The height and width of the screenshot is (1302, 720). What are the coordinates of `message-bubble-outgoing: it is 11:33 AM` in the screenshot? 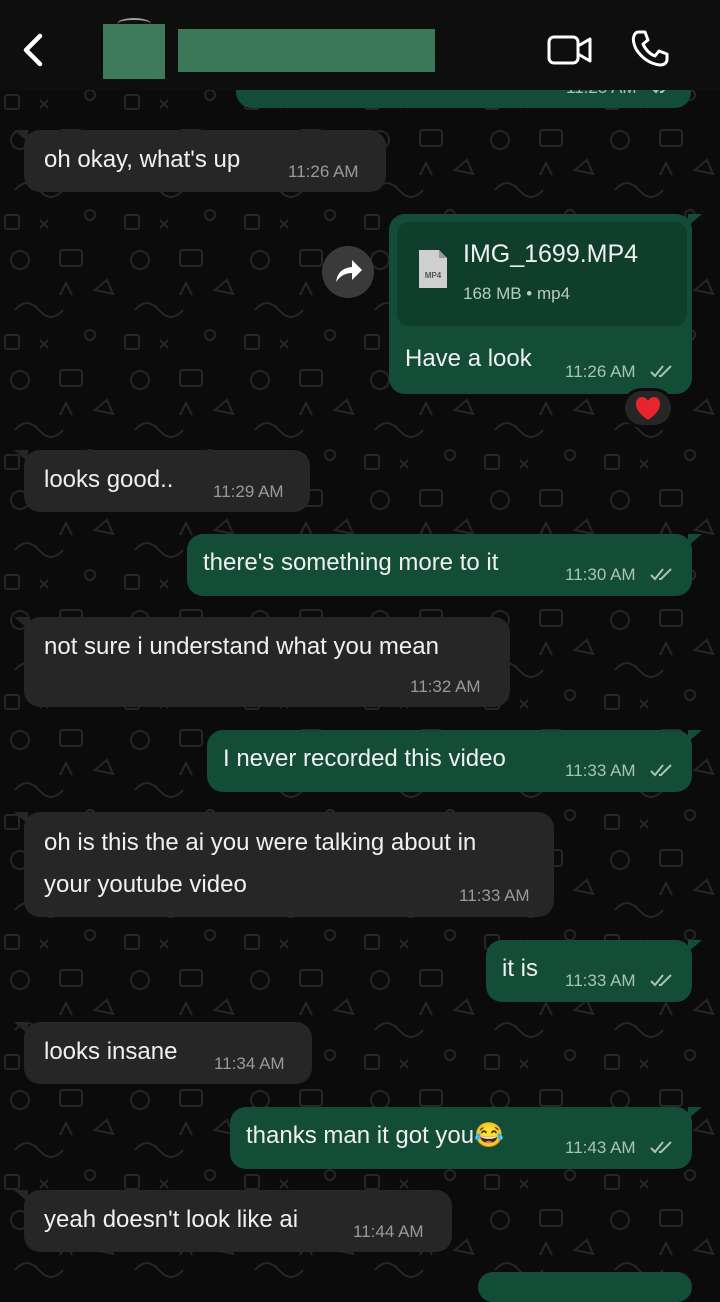 It's located at (589, 971).